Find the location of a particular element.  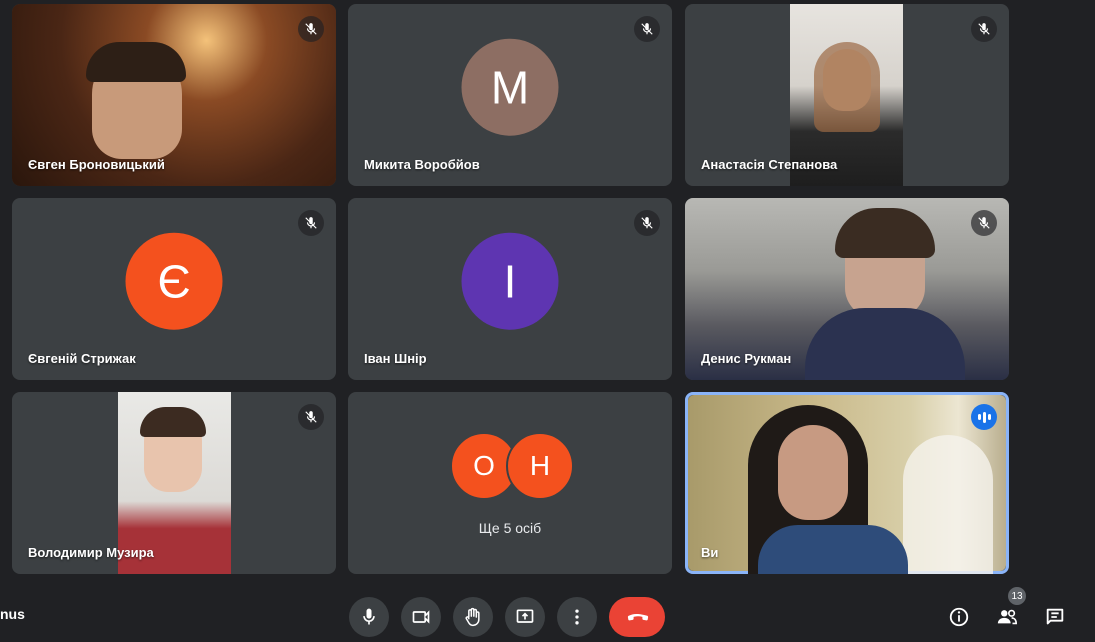

participant-tile: Євген Броновицький is located at coordinates (174, 95).